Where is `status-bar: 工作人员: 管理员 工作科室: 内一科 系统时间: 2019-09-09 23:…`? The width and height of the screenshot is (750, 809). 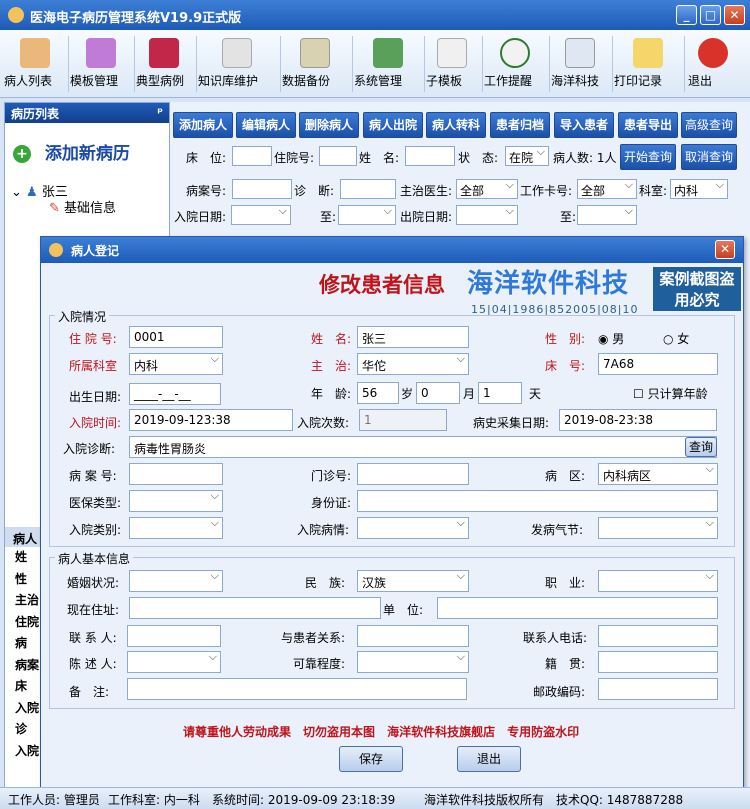 status-bar: 工作人员: 管理员 工作科室: 内一科 系统时间: 2019-09-09 23:… is located at coordinates (375, 798).